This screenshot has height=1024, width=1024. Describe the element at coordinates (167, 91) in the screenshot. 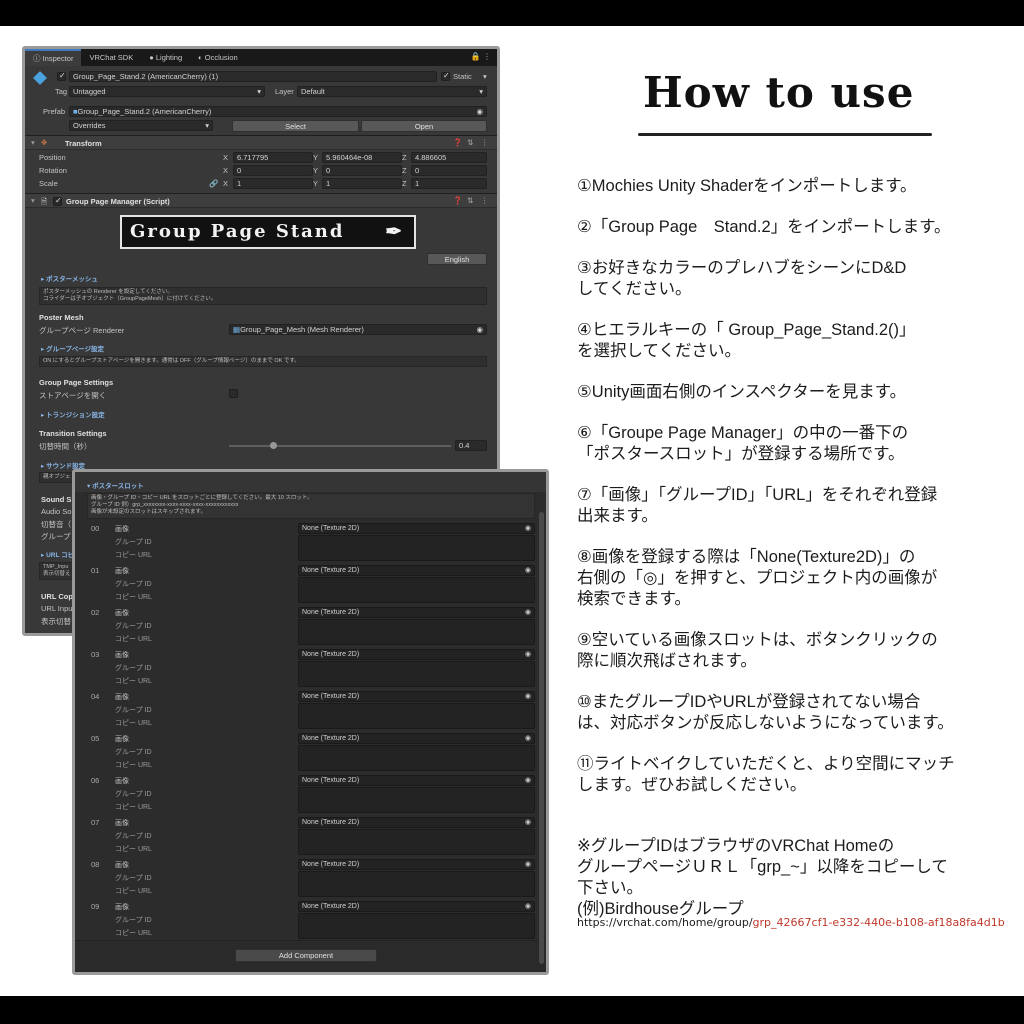

I see `tag-dropdown: Untagged ▾` at that location.